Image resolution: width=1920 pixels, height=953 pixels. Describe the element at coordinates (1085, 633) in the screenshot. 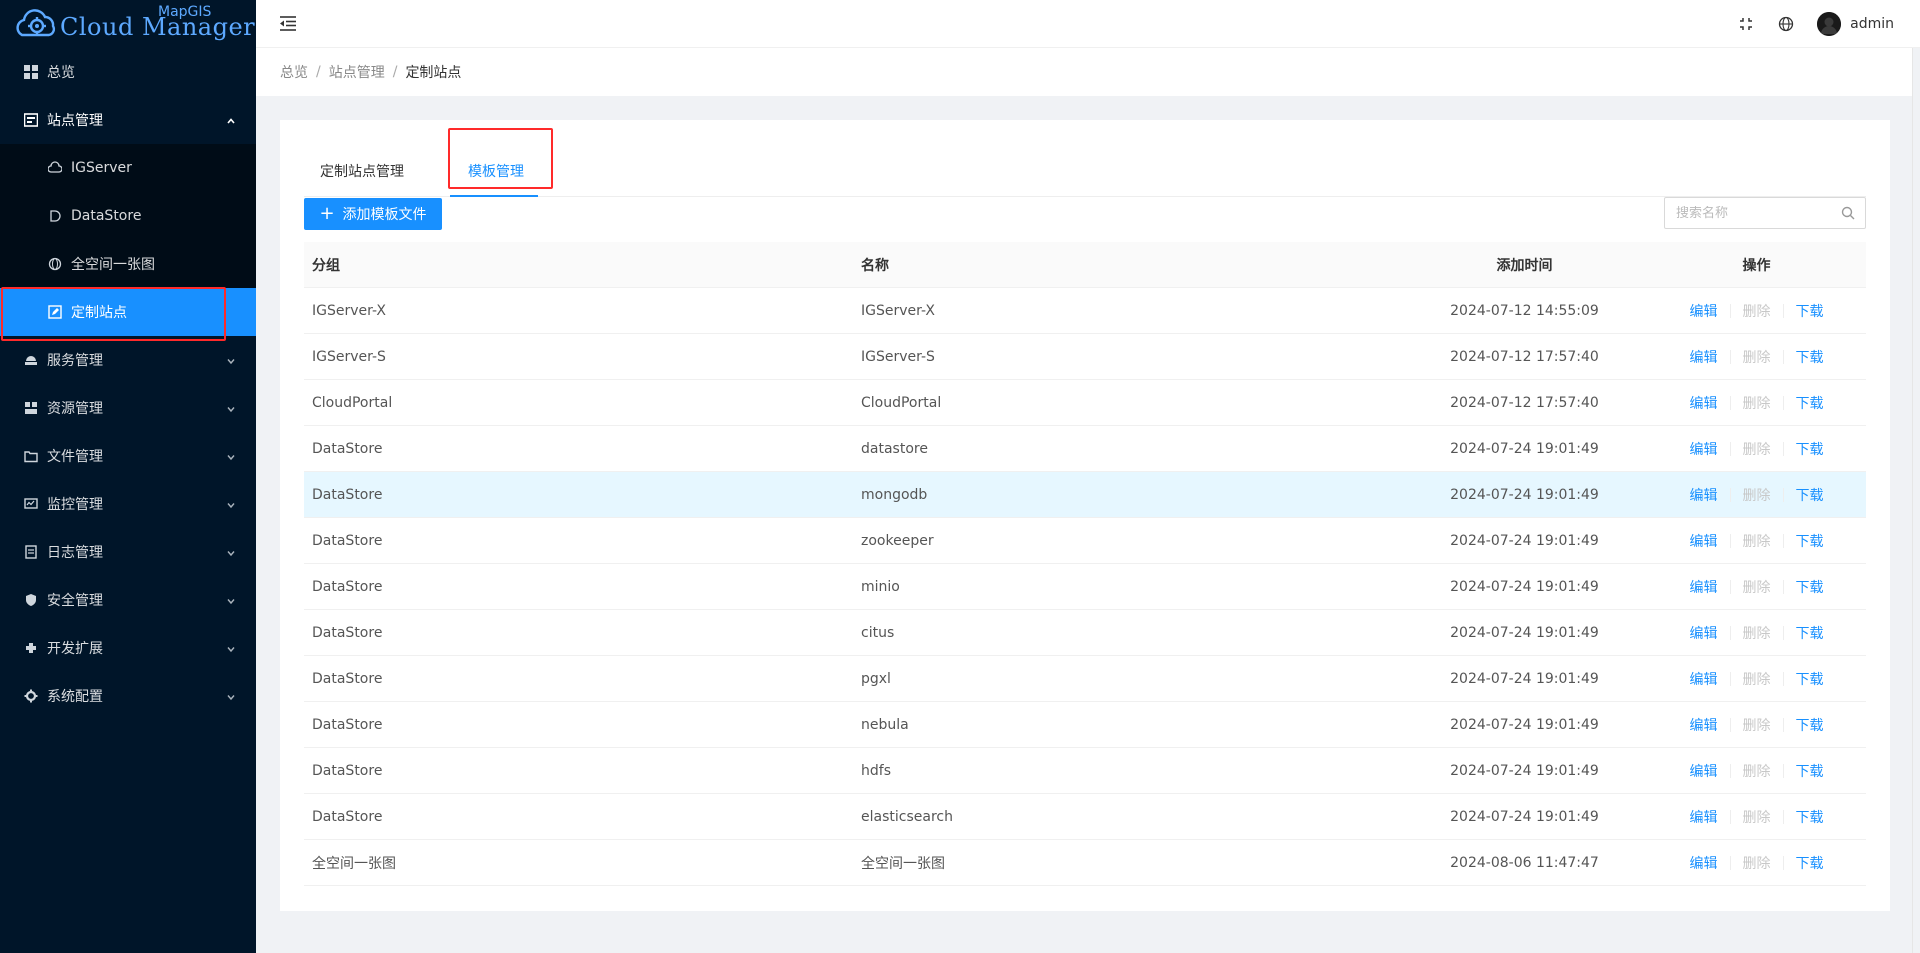

I see `table-row: DataStore citus 2024-07-24 19:01:49 编辑 删除 下载` at that location.